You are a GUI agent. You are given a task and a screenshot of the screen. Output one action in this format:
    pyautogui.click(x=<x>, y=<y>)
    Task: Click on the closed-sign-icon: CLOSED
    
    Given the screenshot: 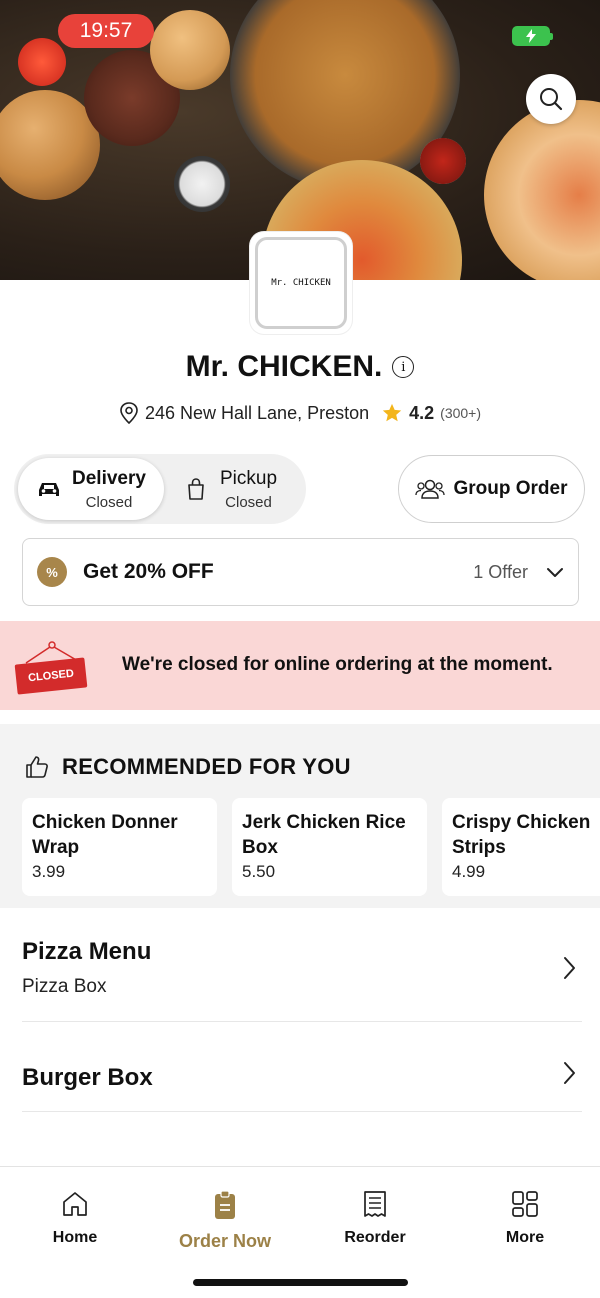 What is the action you would take?
    pyautogui.click(x=51, y=668)
    